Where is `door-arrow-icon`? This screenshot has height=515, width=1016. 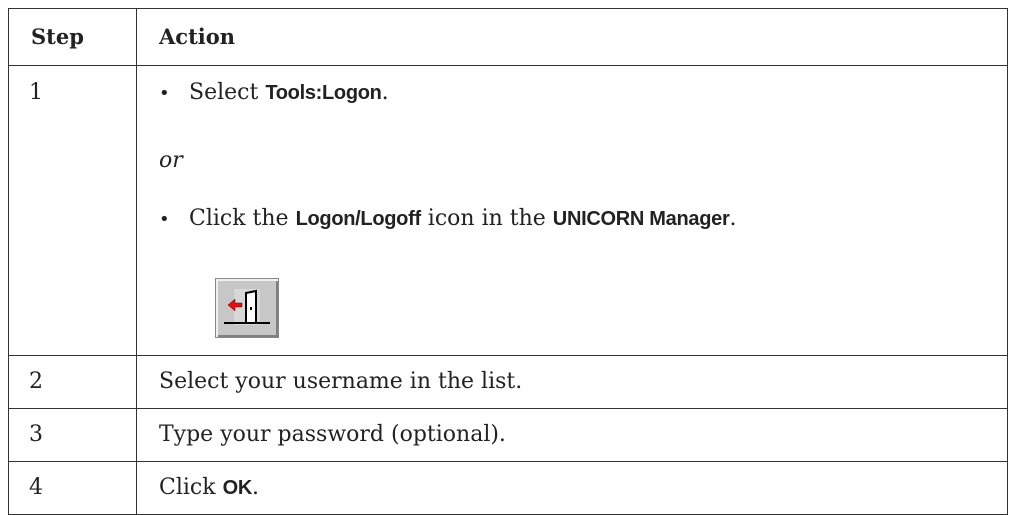
door-arrow-icon is located at coordinates (247, 307).